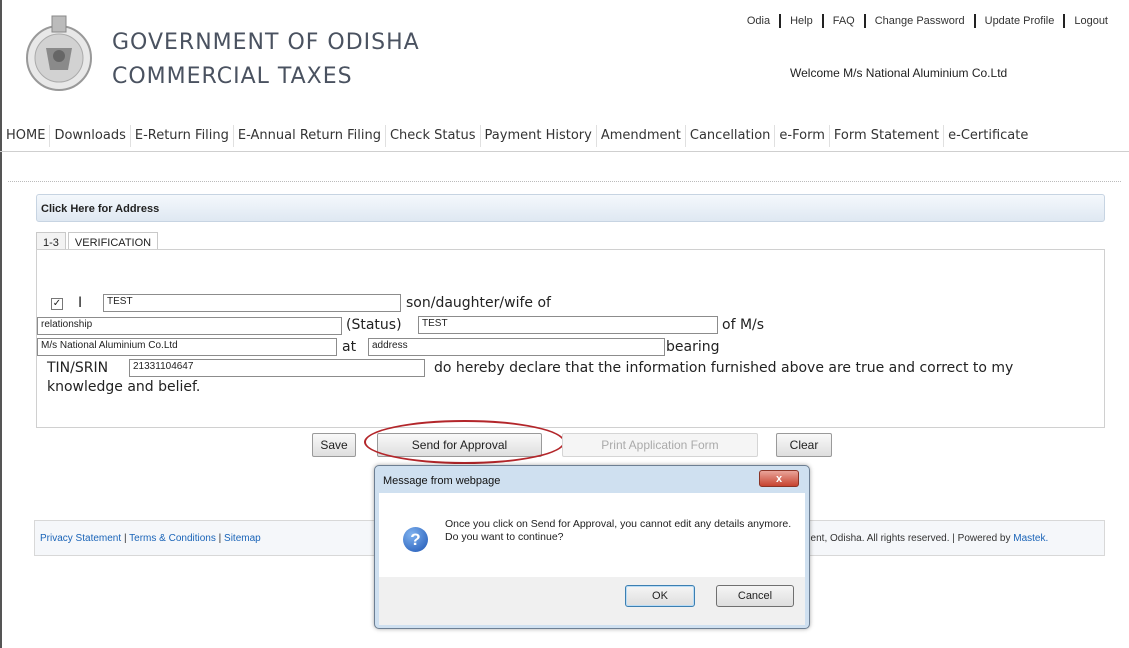 This screenshot has width=1129, height=648. I want to click on nav-item-e-return-filing: E-Return Filing, so click(182, 135).